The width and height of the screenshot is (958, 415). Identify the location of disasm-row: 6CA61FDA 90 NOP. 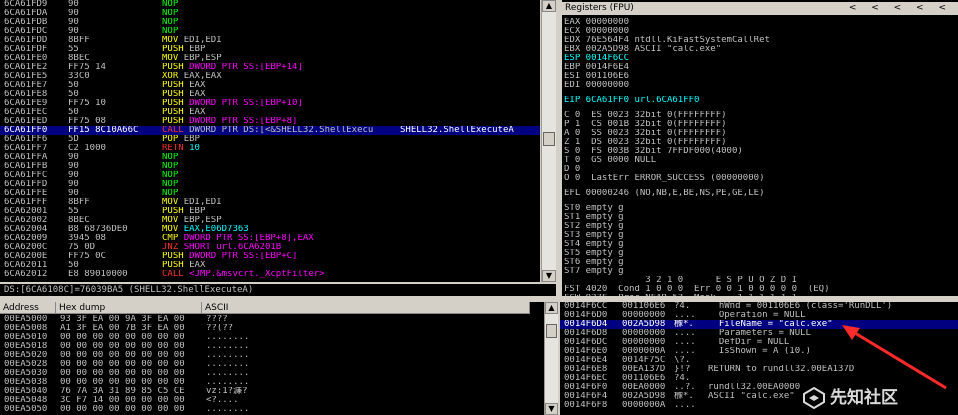
(270, 13).